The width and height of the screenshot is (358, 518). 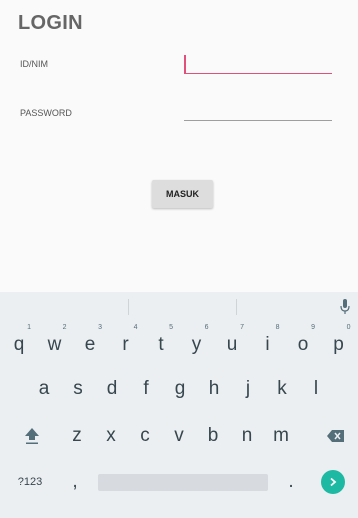 I want to click on enter-arrow-icon, so click(x=333, y=482).